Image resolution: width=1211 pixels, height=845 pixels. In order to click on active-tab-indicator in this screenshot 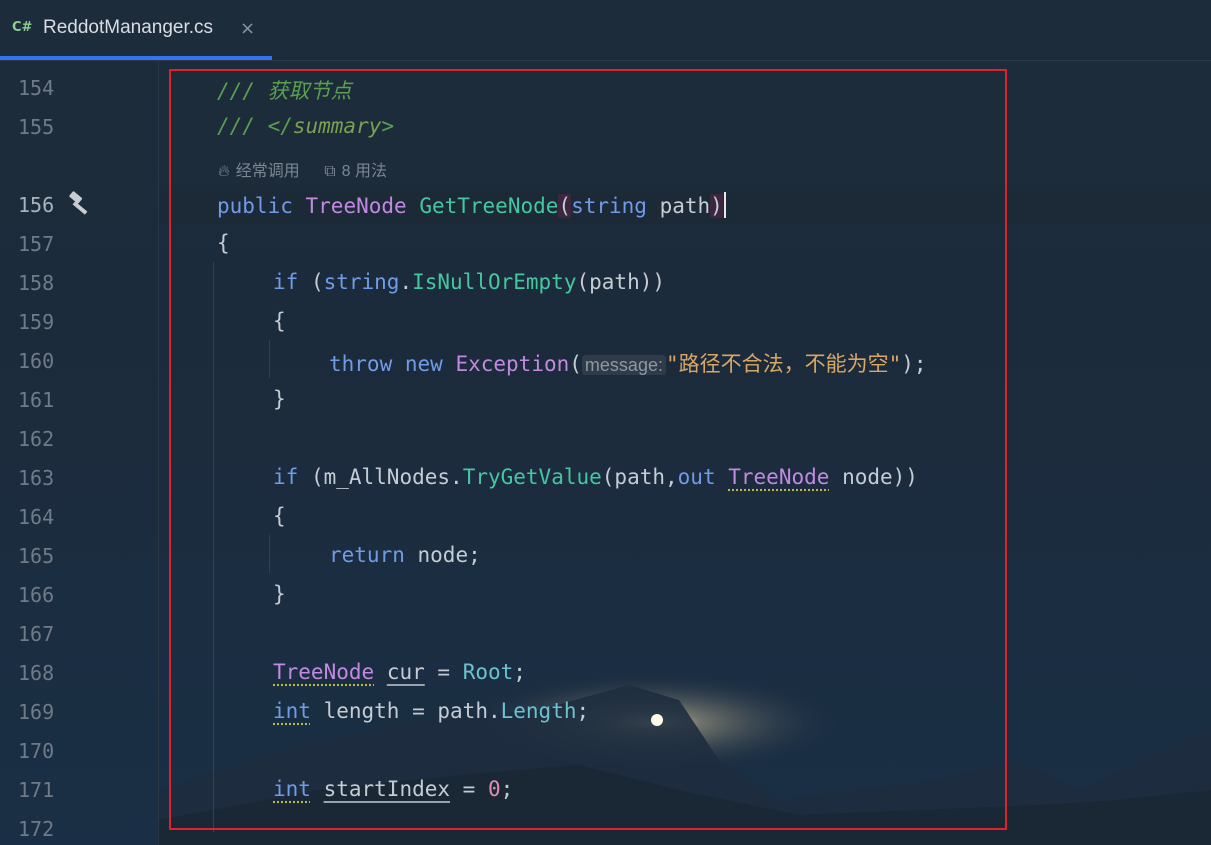, I will do `click(136, 58)`.